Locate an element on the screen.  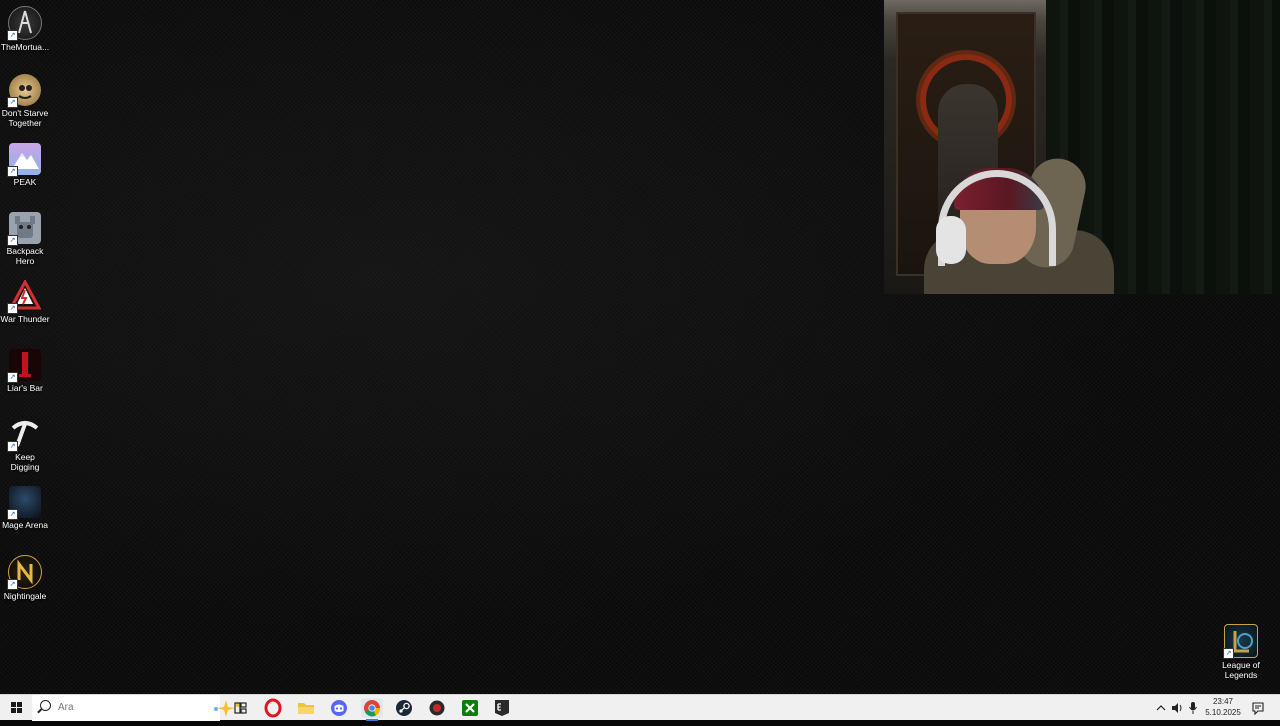
speaker-icon is located at coordinates (1177, 708).